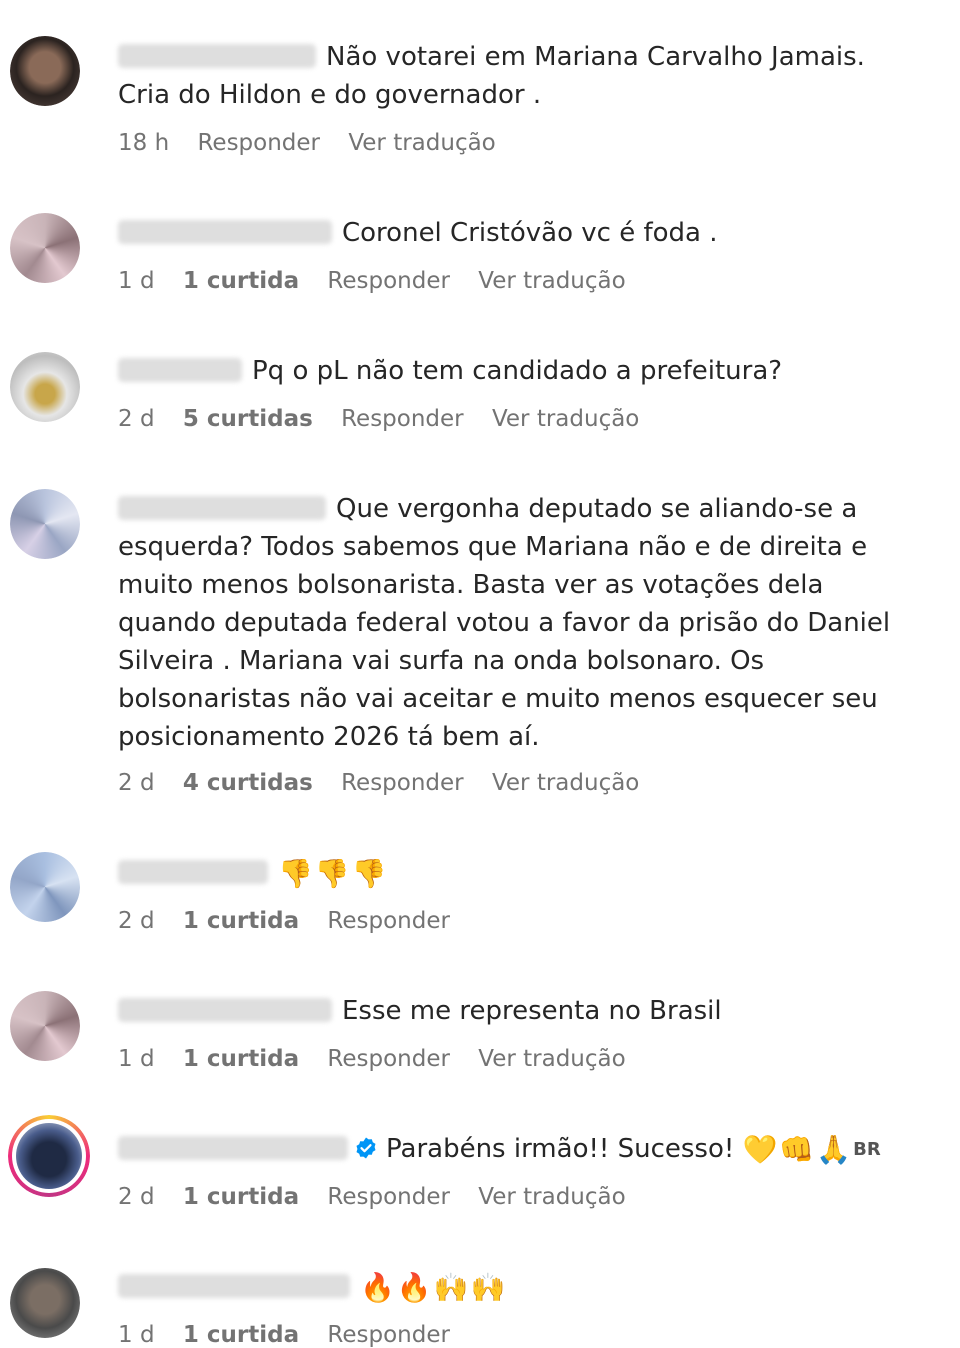 This screenshot has height=1348, width=960. I want to click on flag-br: BR, so click(867, 1149).